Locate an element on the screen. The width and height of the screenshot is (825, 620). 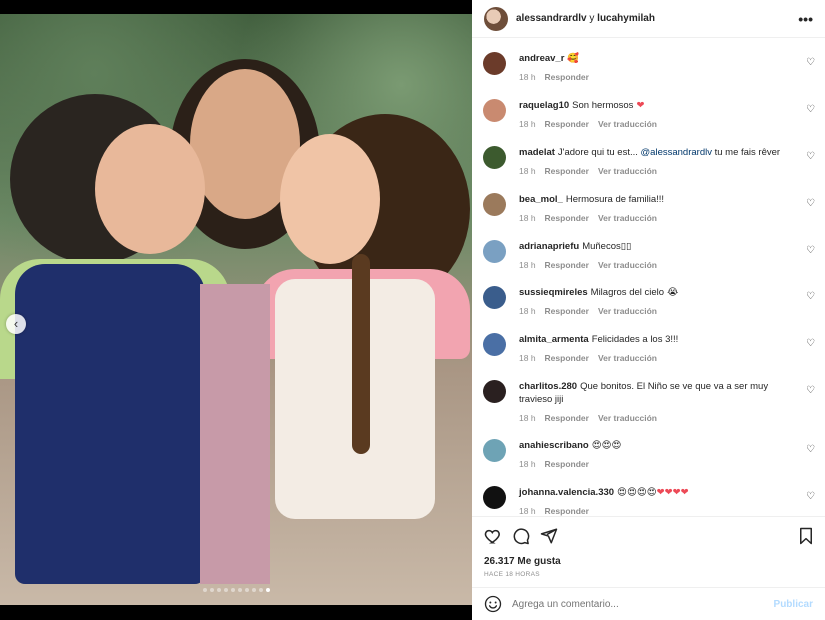
comment-item: anahiescribano 😍😍😍 18 h Responder ♡ is located at coordinates (648, 455).